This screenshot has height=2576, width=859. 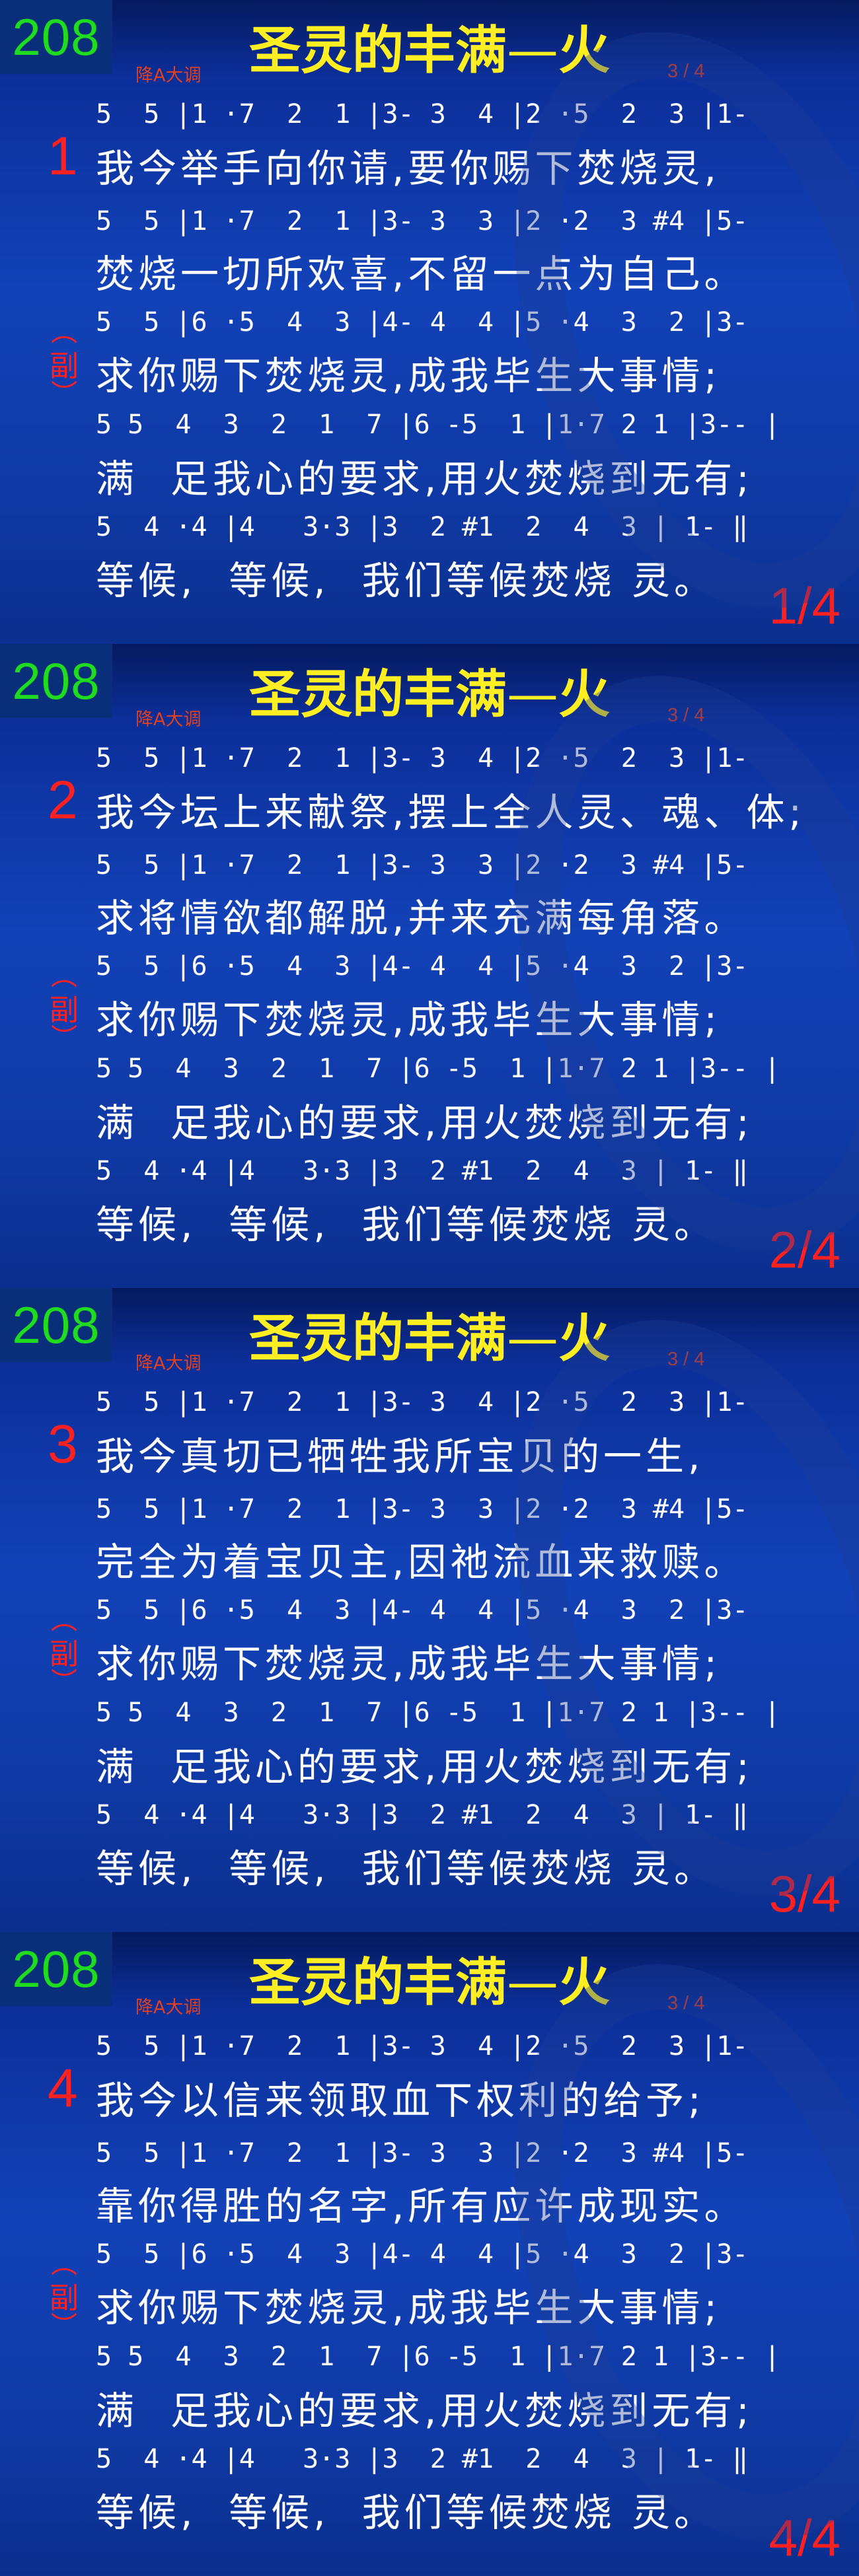 I want to click on verse-number: 2, so click(x=63, y=800).